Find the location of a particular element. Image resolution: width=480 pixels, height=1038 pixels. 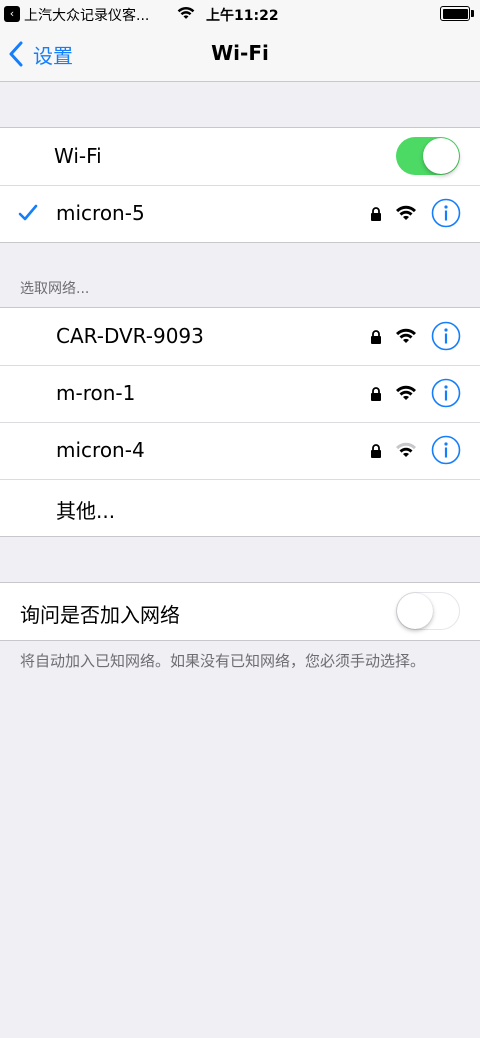

status-time: 上午11:22 is located at coordinates (242, 16).